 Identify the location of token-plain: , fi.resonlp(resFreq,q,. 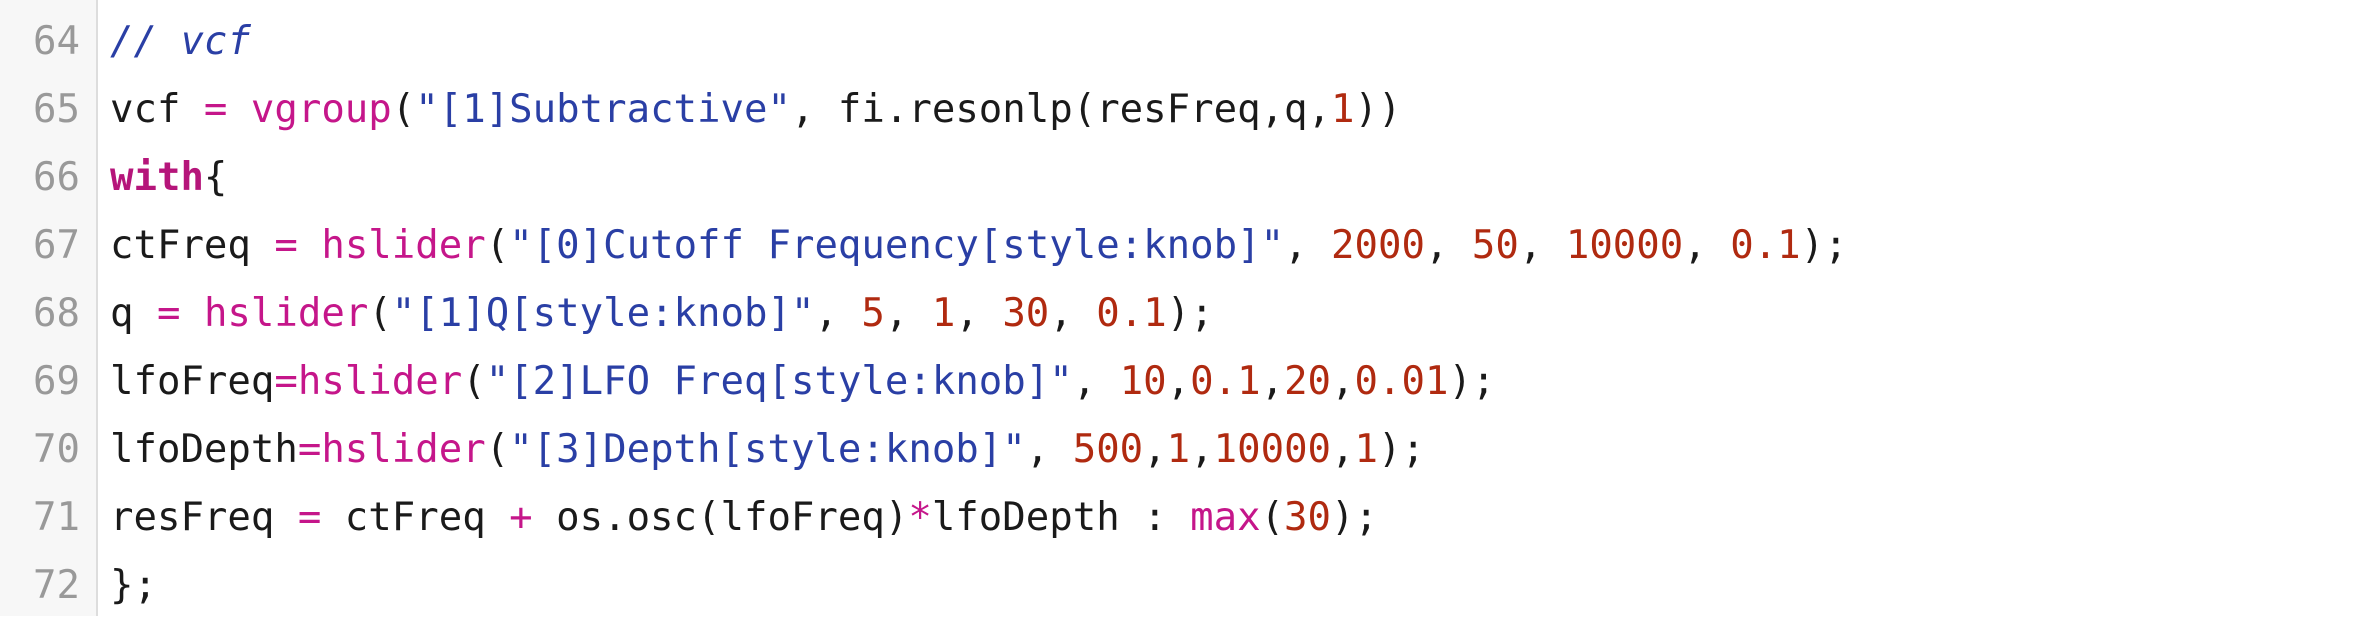
(1060, 109).